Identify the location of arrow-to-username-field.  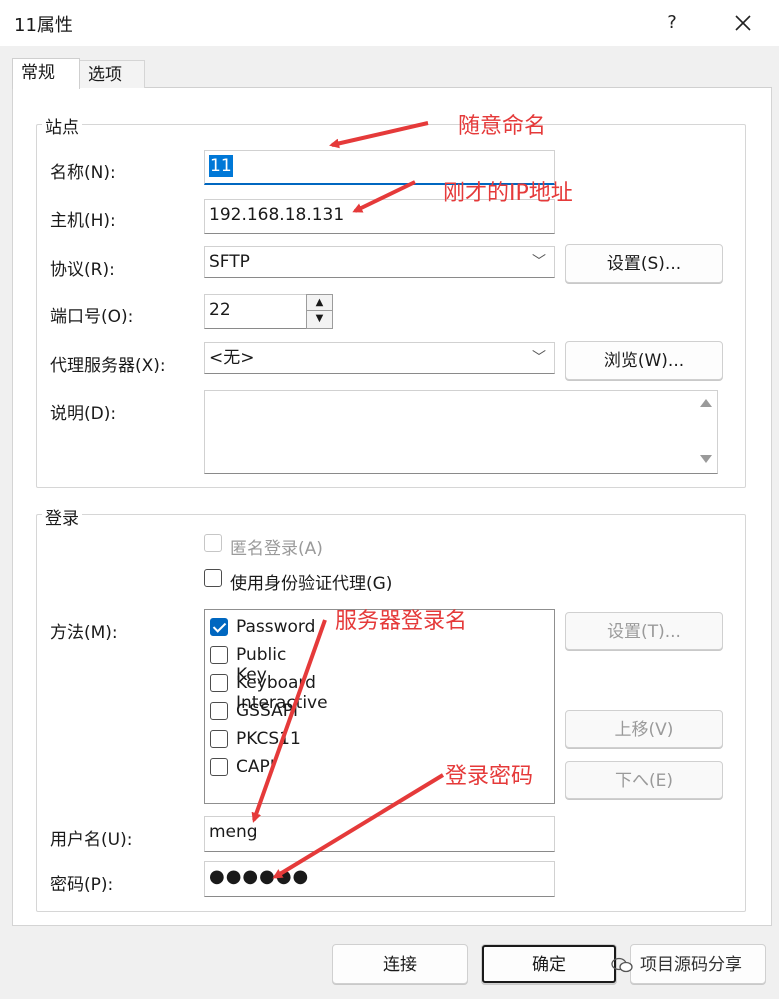
(289, 721).